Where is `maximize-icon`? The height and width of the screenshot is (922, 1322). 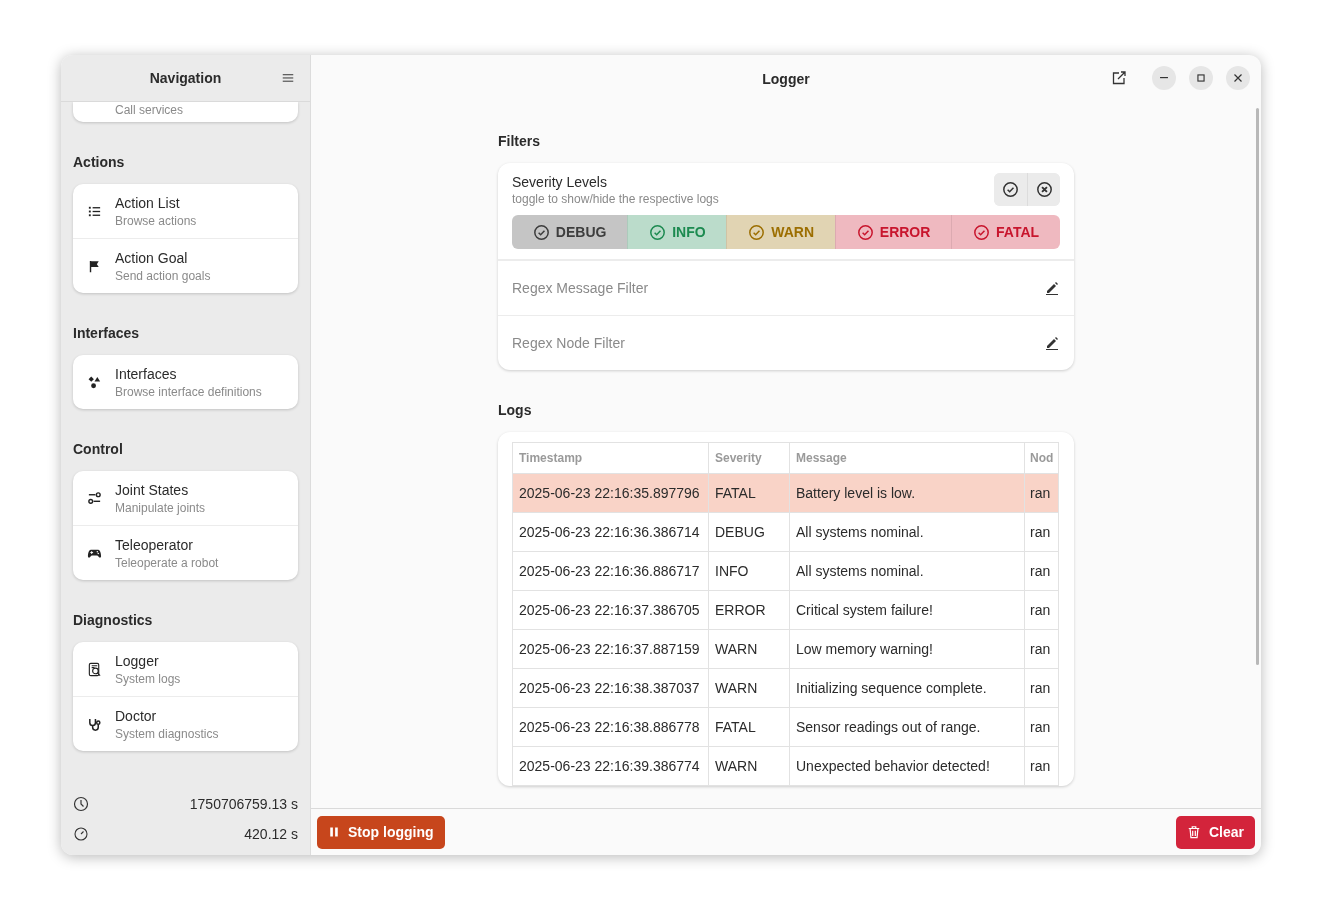 maximize-icon is located at coordinates (1201, 78).